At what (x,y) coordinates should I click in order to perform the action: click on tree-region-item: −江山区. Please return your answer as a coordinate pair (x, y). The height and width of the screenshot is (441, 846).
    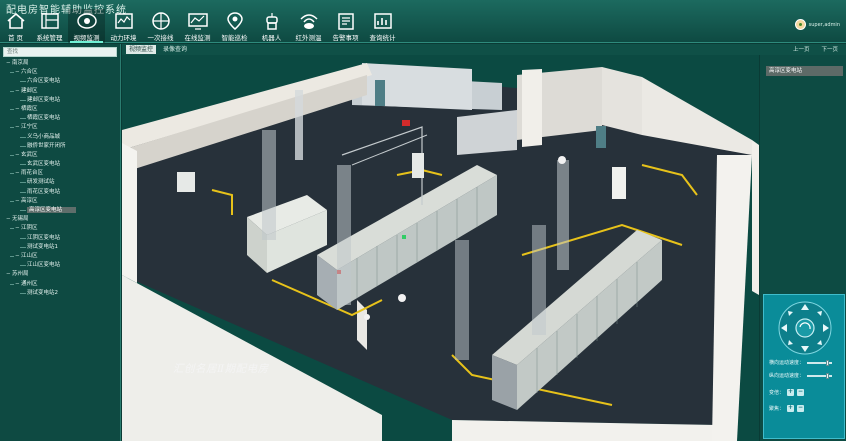
    Looking at the image, I should click on (60, 256).